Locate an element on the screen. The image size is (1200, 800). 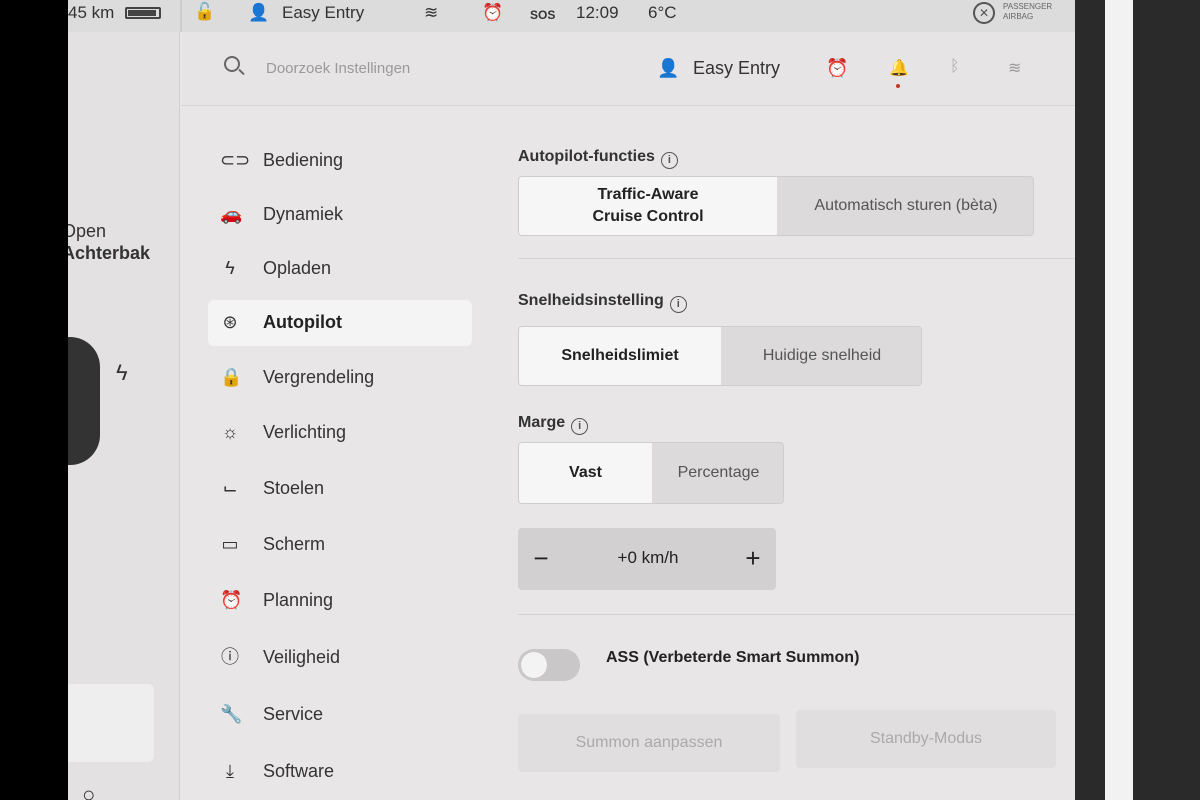
sidebar-item-planning: ⏰ Planning is located at coordinates (340, 601).